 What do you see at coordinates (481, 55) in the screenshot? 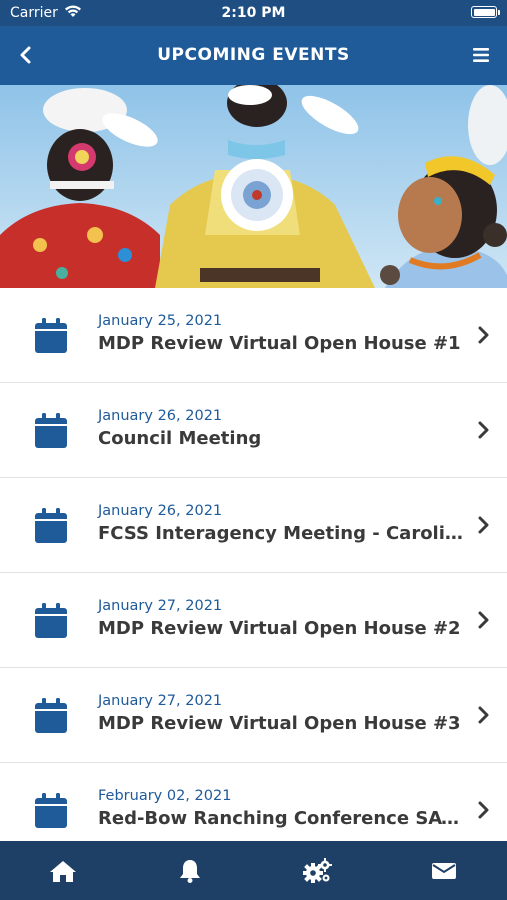
I see `menu-button` at bounding box center [481, 55].